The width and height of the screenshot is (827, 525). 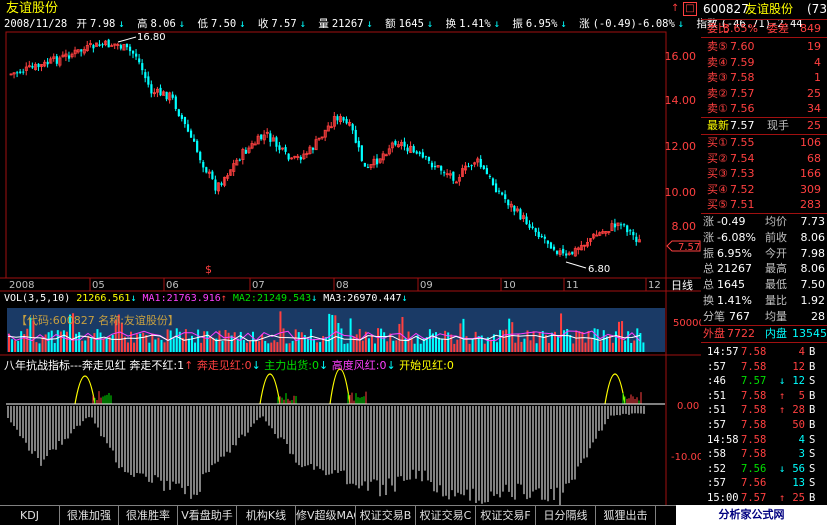 What do you see at coordinates (764, 46) in the screenshot?
I see `ask-row: 卖⑤ 7.60 19` at bounding box center [764, 46].